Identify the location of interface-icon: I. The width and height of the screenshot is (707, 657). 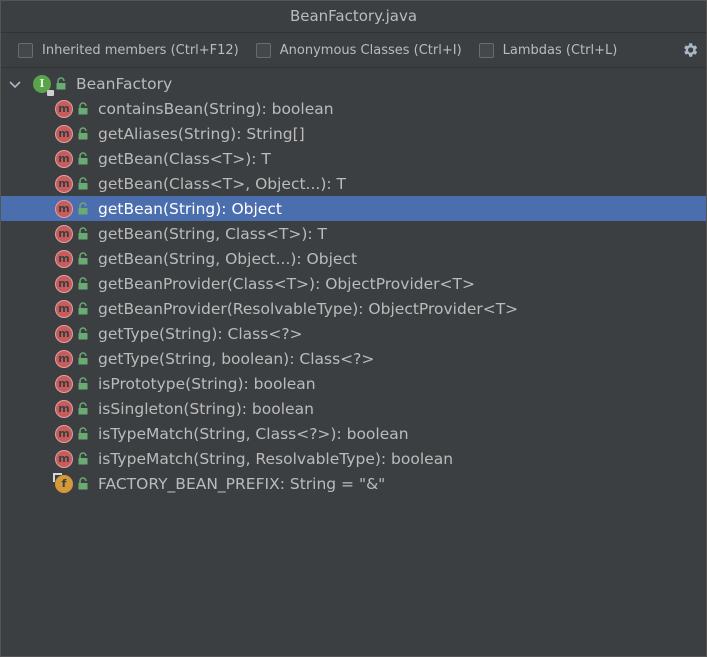
(43, 85).